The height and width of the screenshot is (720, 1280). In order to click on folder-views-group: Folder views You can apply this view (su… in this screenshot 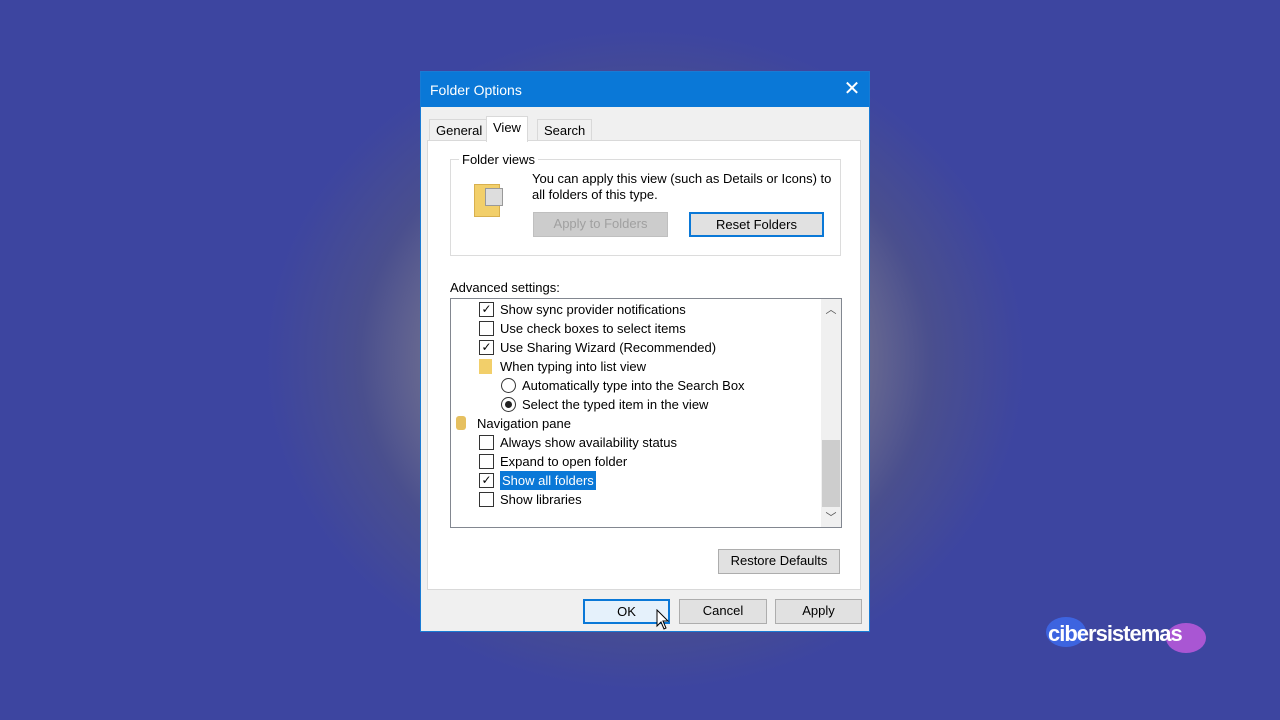, I will do `click(645, 204)`.